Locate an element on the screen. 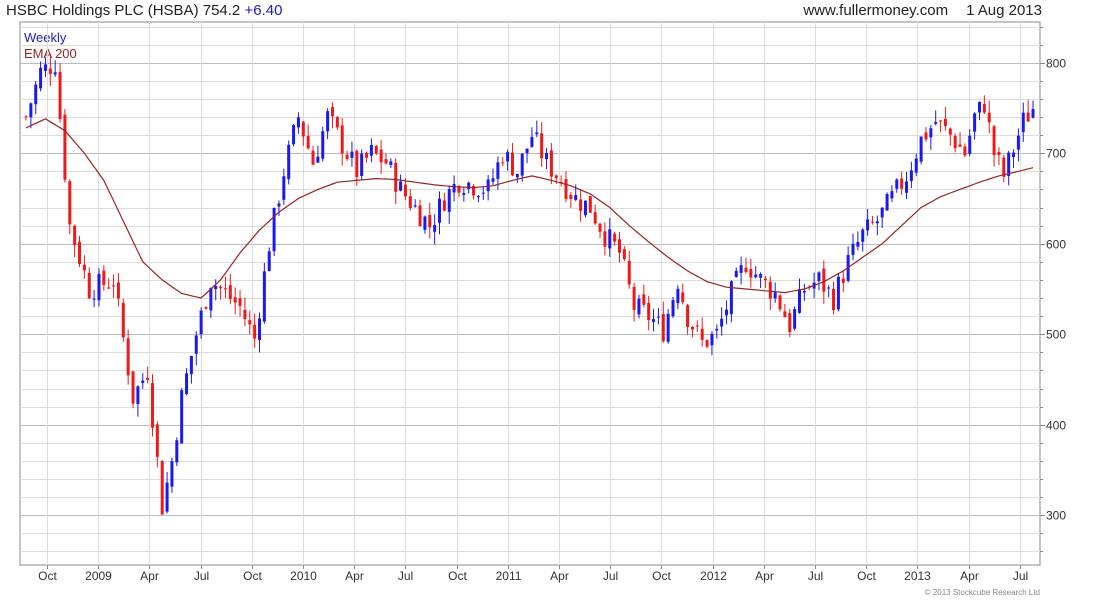 The height and width of the screenshot is (600, 1100). y-tick-label: 800 is located at coordinates (1056, 64).